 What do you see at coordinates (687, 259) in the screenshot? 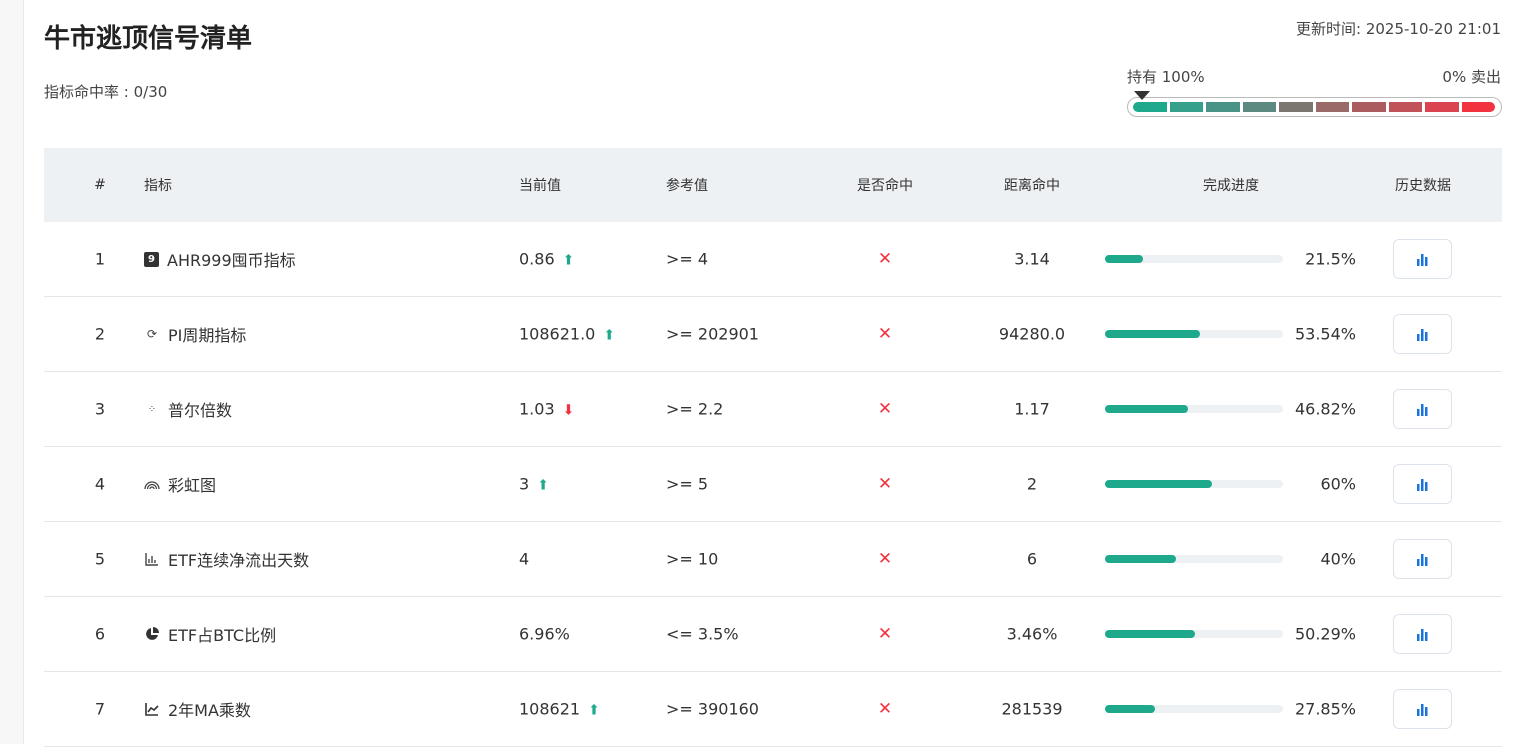
I see `reference-value: >= 4` at bounding box center [687, 259].